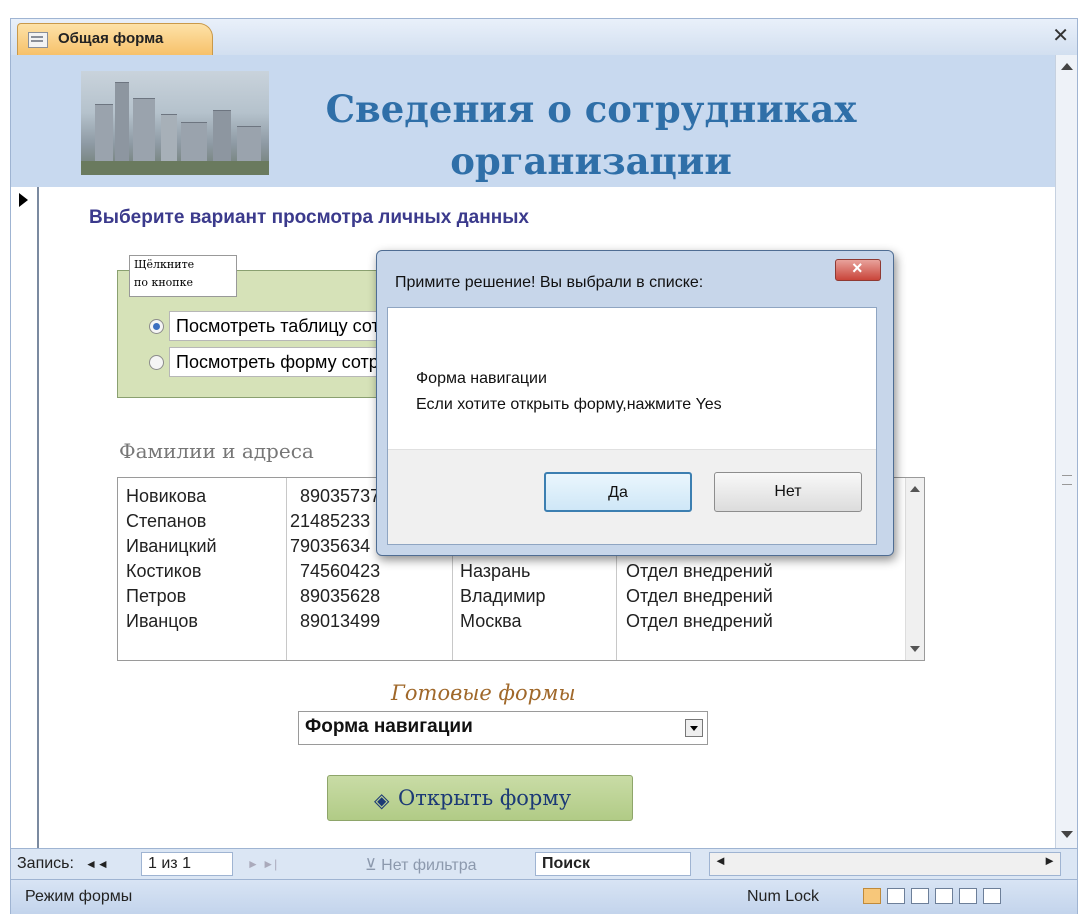  I want to click on list-cell-city: Владимир, so click(503, 596).